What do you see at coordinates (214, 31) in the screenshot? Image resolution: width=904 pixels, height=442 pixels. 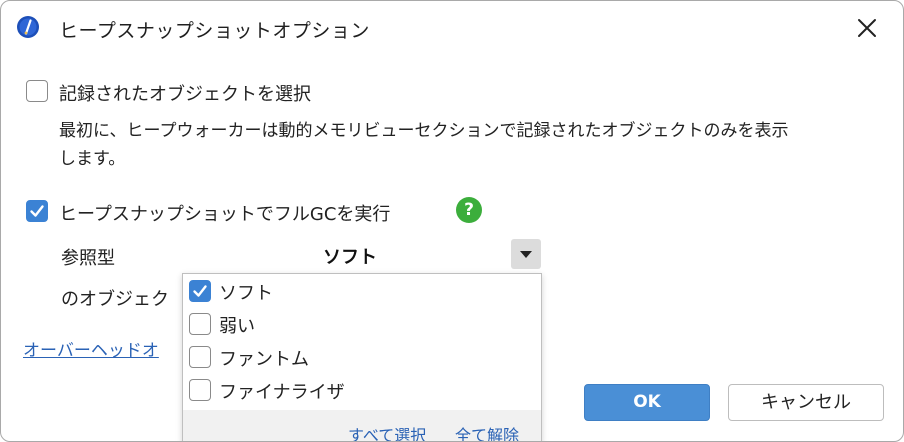 I see `dialog-title: ヒープスナップショットオプション` at bounding box center [214, 31].